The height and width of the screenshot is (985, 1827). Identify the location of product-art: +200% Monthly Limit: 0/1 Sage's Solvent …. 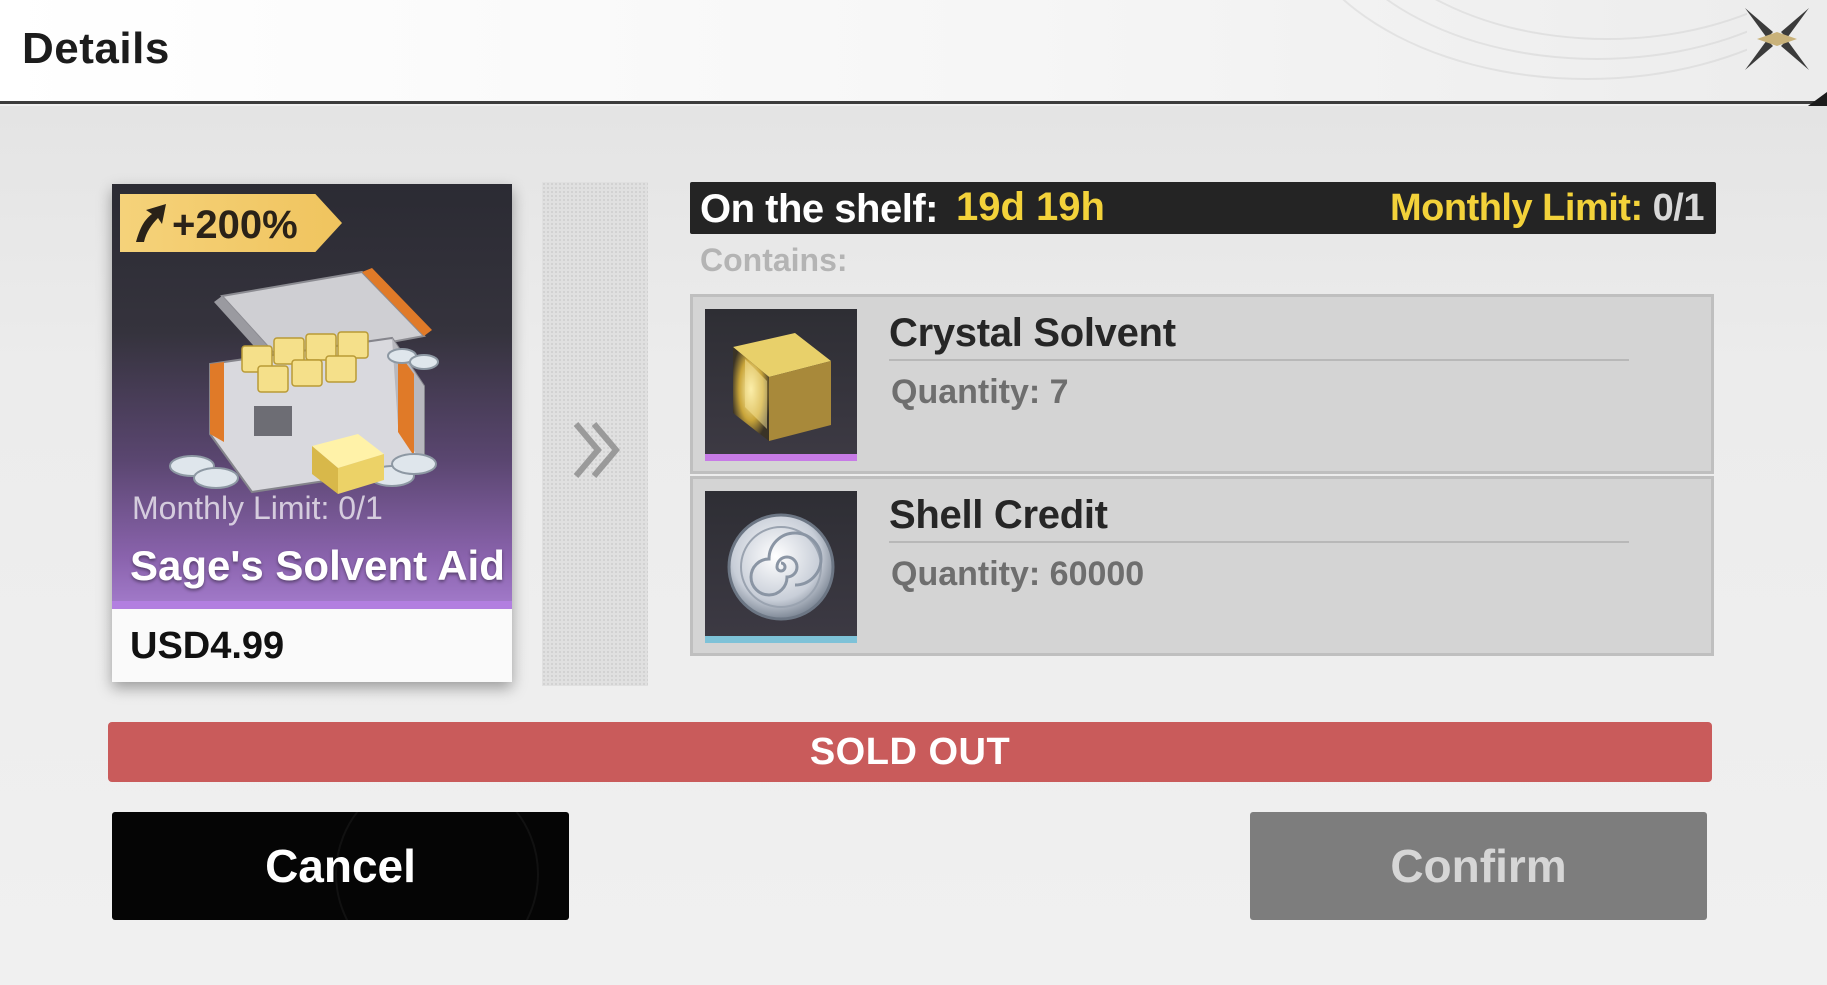
(312, 396).